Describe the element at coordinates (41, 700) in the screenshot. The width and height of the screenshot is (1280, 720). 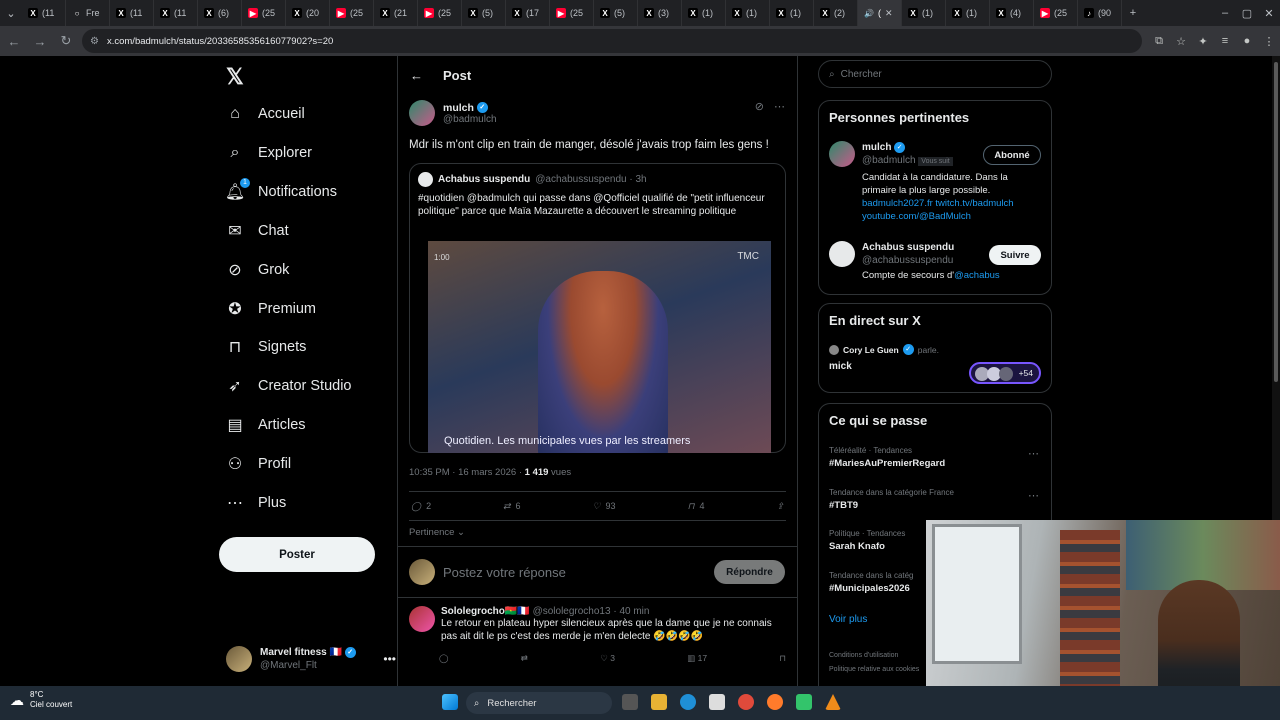
I see `weather-widget: ☁ 8°C Ciel couvert` at that location.